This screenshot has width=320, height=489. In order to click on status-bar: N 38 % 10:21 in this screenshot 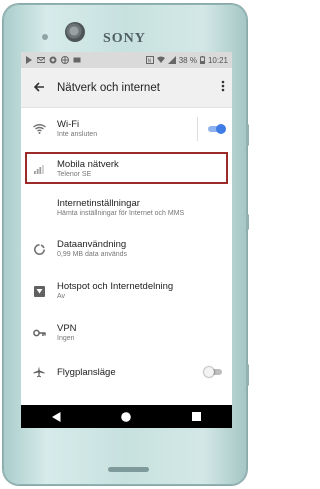, I will do `click(126, 60)`.